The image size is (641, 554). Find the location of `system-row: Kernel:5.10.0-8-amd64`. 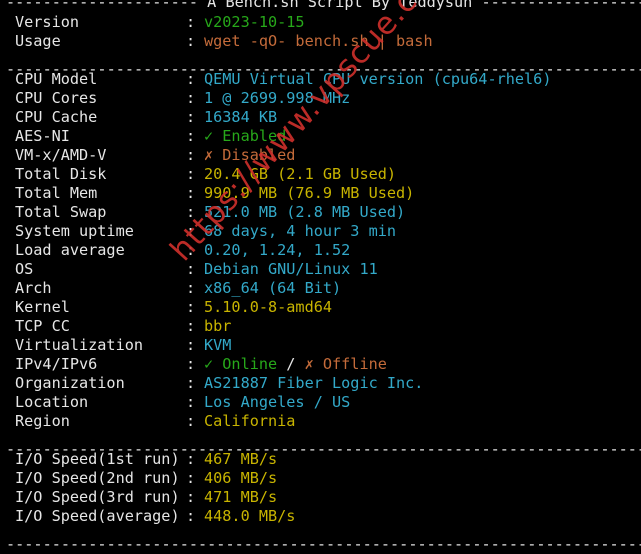

system-row: Kernel:5.10.0-8-amd64 is located at coordinates (325, 307).